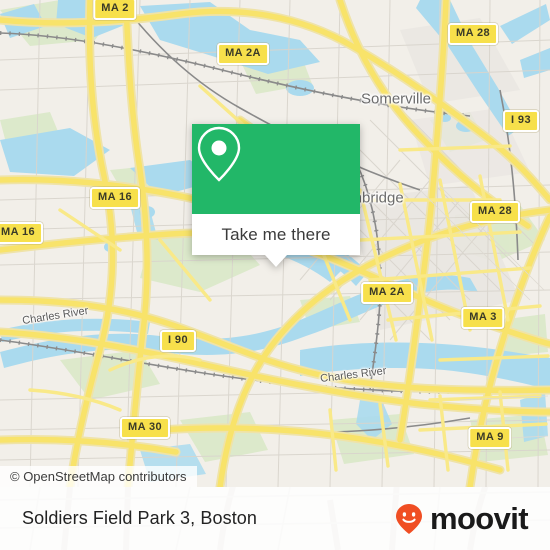 The image size is (550, 550). What do you see at coordinates (21, 233) in the screenshot?
I see `road-shield-ma-16-b: MA 16` at bounding box center [21, 233].